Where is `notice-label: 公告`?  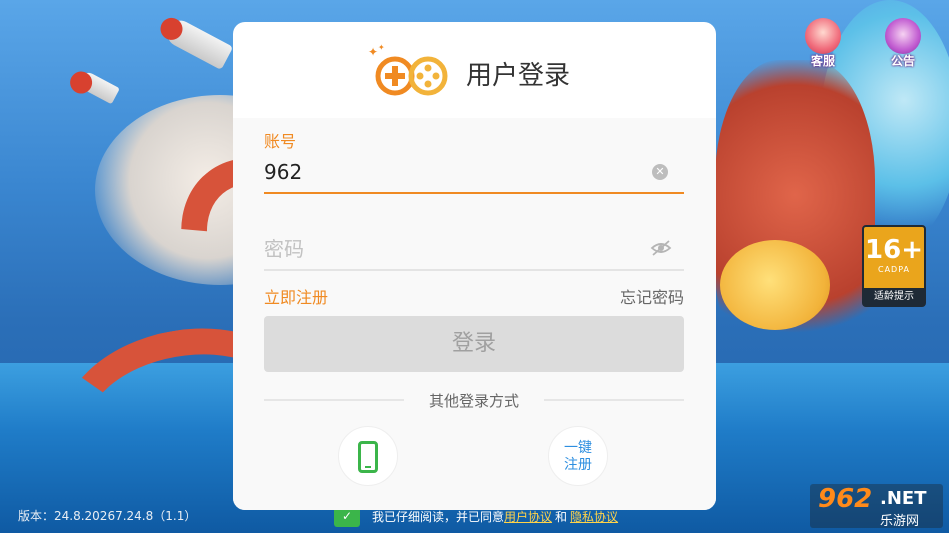
notice-label: 公告 is located at coordinates (902, 61).